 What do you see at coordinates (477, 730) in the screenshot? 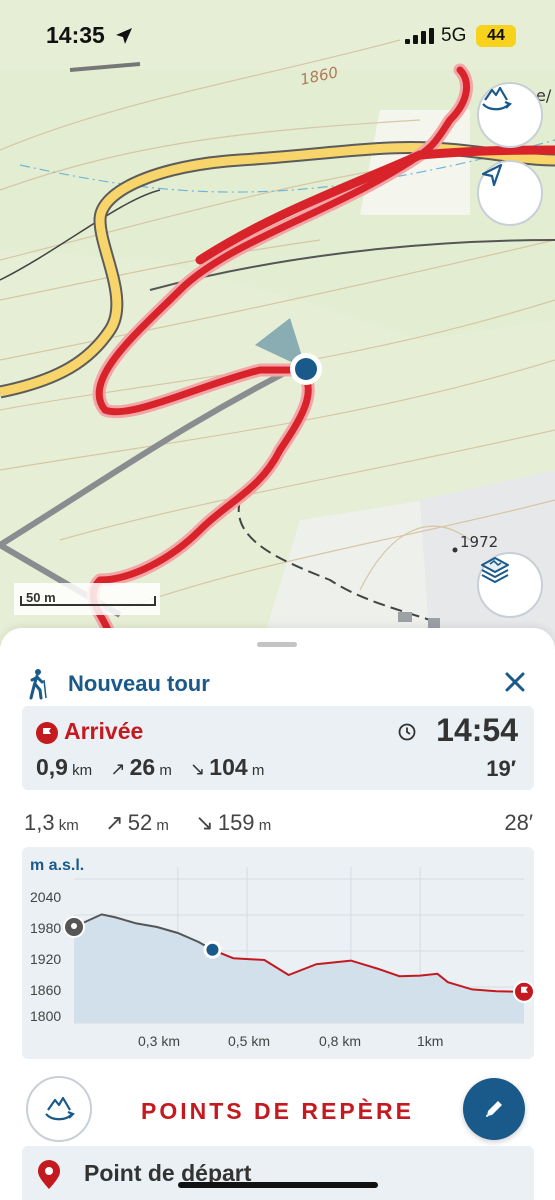
I see `arrival-time: 14:54` at bounding box center [477, 730].